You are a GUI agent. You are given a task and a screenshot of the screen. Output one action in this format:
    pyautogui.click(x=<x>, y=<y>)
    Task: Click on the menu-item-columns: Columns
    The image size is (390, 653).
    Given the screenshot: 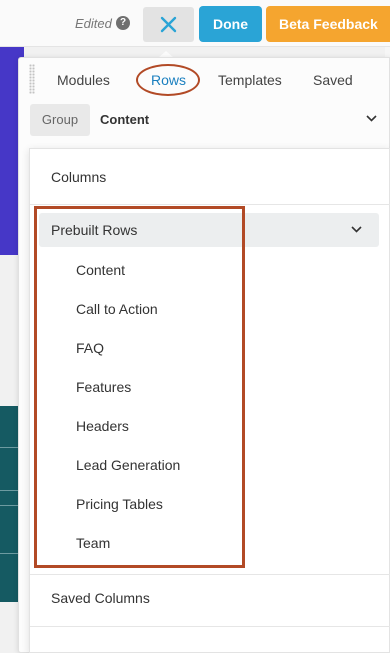 What is the action you would take?
    pyautogui.click(x=78, y=177)
    